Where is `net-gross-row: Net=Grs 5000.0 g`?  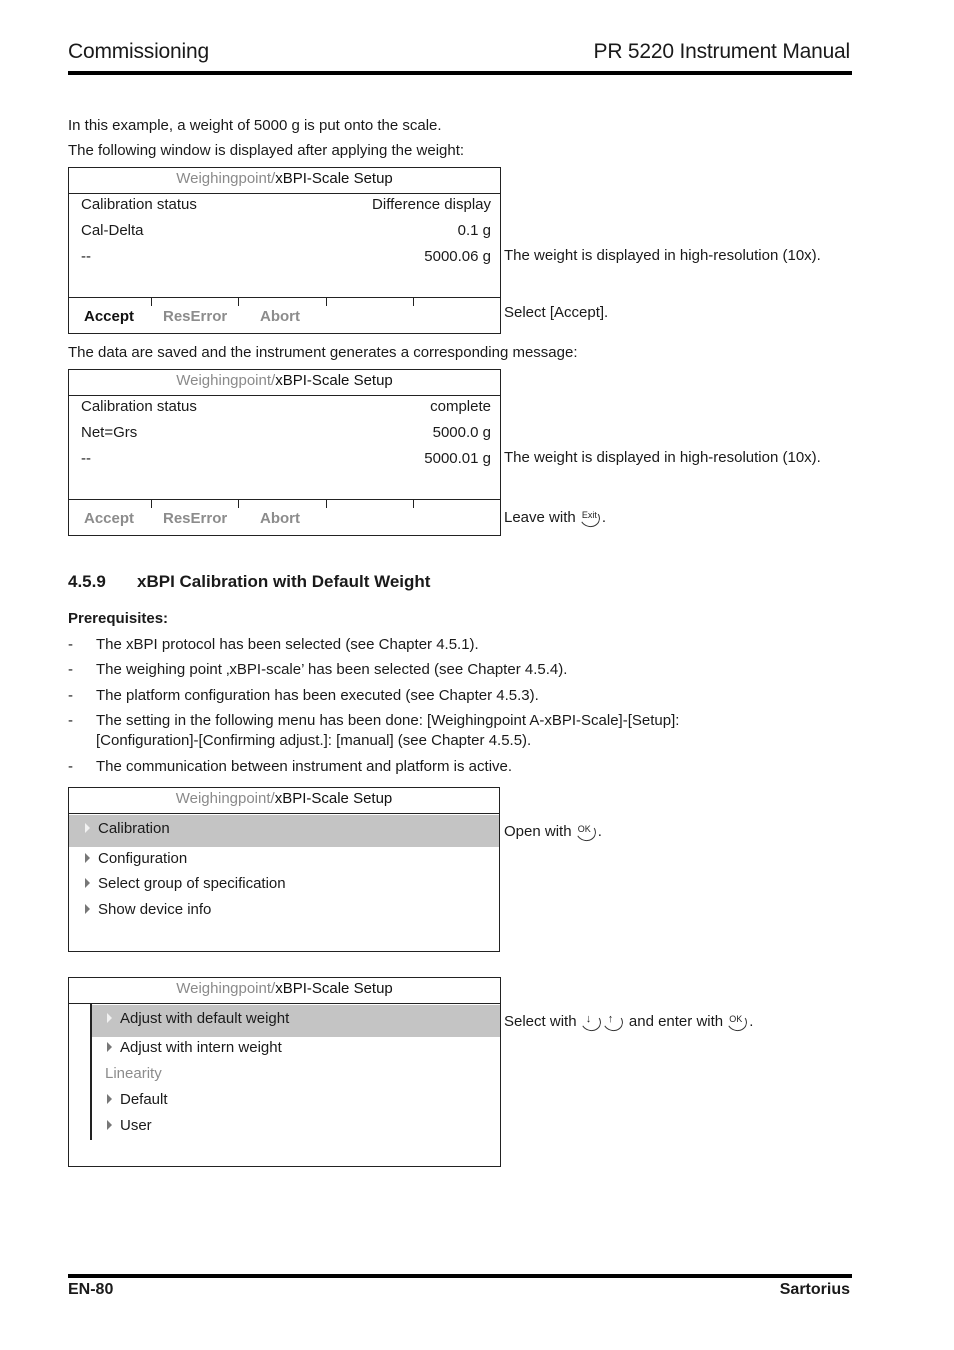 net-gross-row: Net=Grs 5000.0 g is located at coordinates (286, 433).